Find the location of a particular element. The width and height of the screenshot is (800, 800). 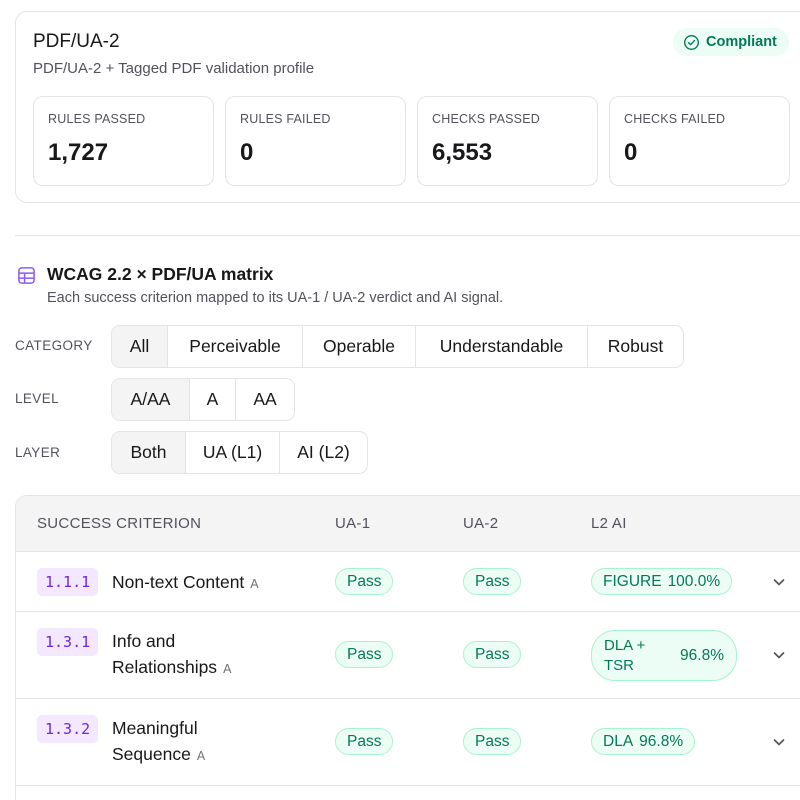

table-grid-icon is located at coordinates (26, 275).